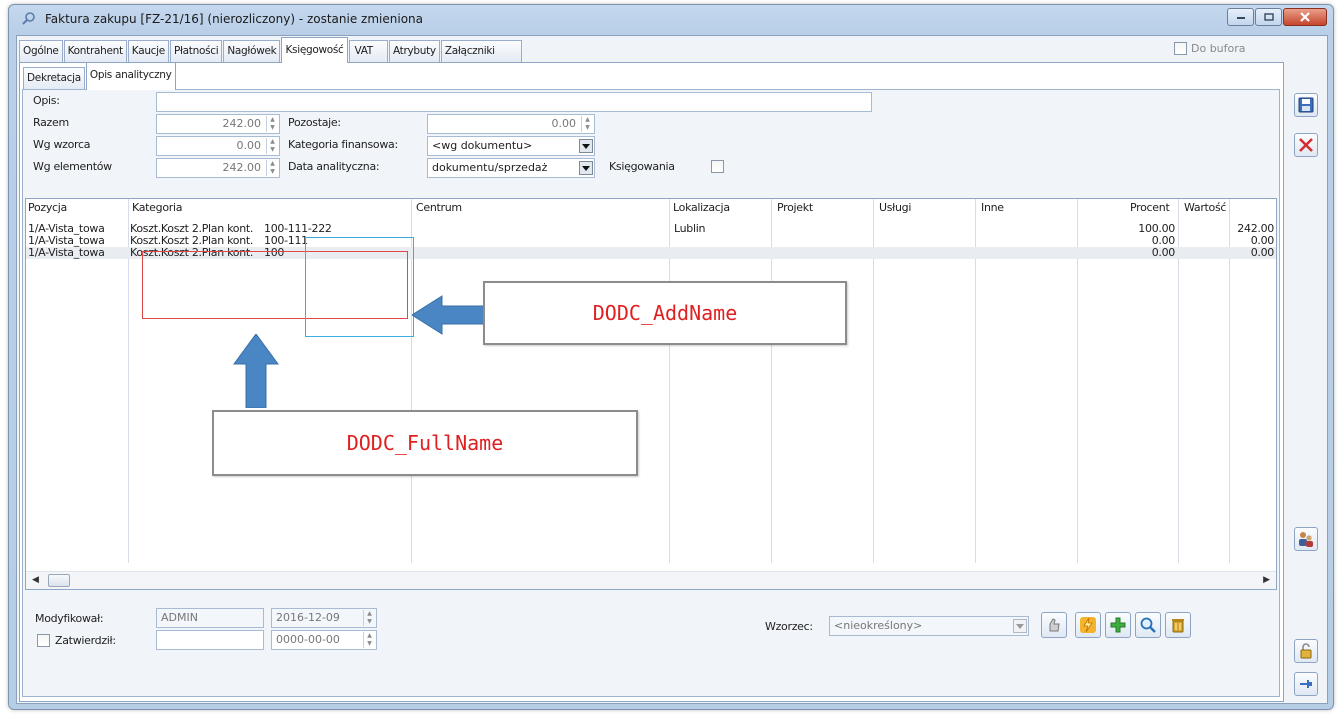 The height and width of the screenshot is (716, 1341). Describe the element at coordinates (196, 51) in the screenshot. I see `tab-platnosci: Płatności` at that location.